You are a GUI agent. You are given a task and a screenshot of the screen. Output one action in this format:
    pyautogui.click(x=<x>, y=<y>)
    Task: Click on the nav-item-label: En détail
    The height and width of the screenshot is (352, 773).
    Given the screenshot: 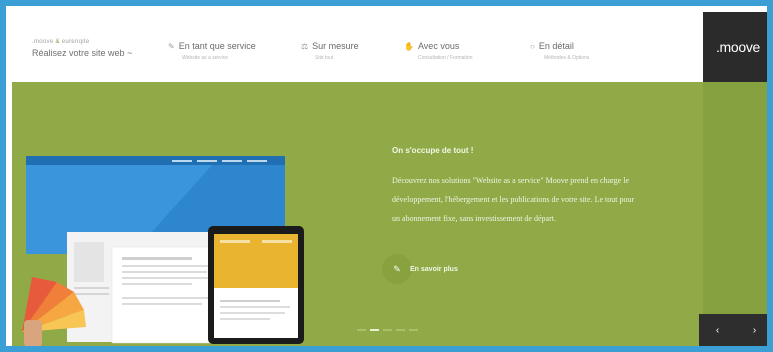 What is the action you would take?
    pyautogui.click(x=556, y=46)
    